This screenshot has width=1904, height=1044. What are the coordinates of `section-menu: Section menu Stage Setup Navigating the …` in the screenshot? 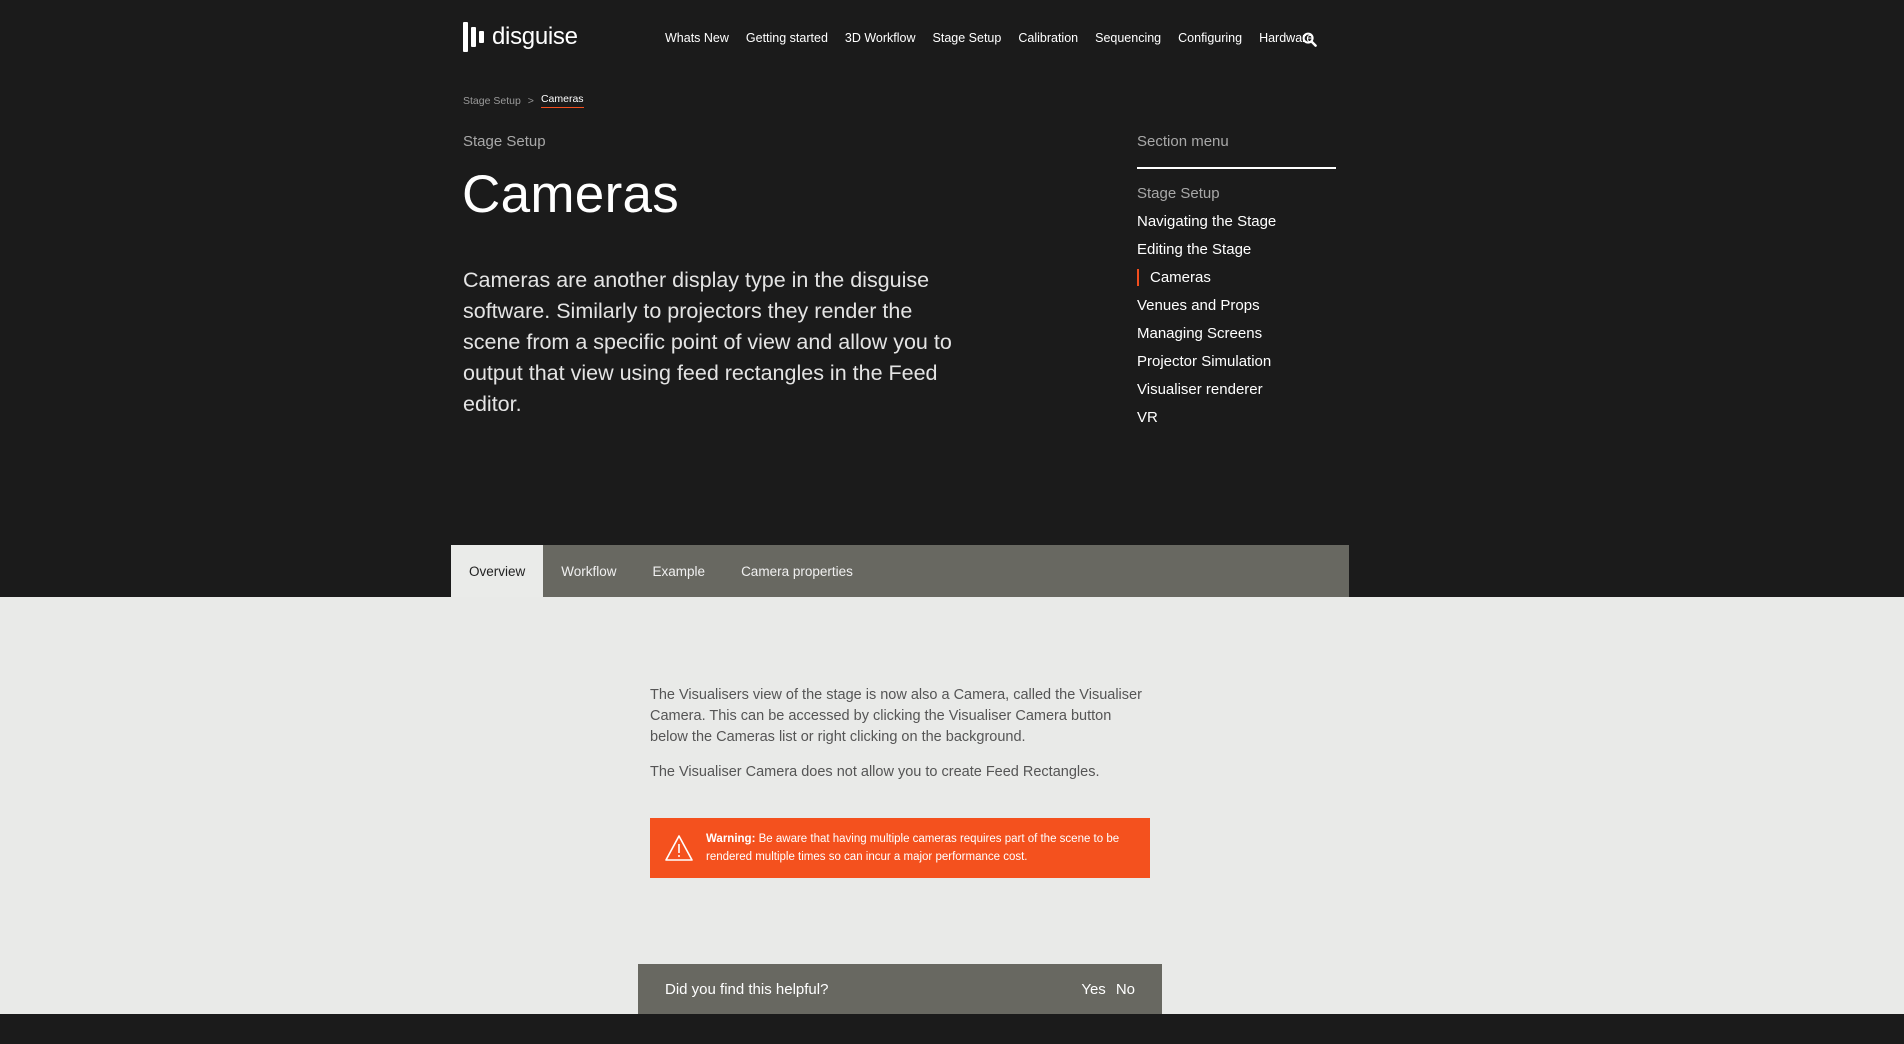 It's located at (1236, 285).